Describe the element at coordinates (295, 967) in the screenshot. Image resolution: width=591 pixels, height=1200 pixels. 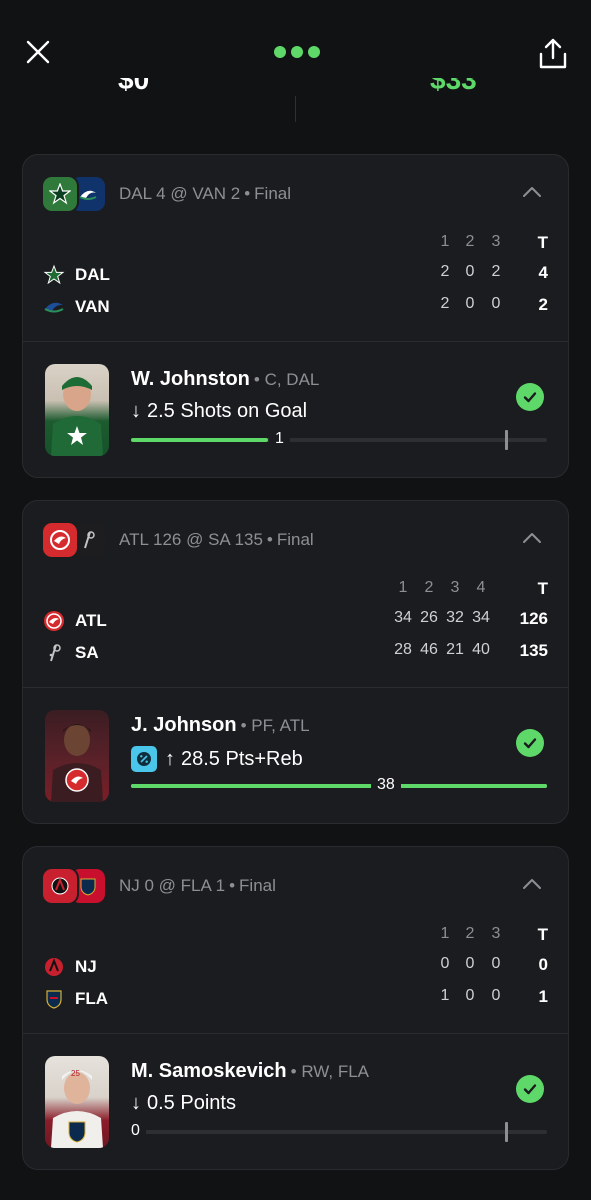
I see `team-row: NJ 0 0 0 0` at that location.